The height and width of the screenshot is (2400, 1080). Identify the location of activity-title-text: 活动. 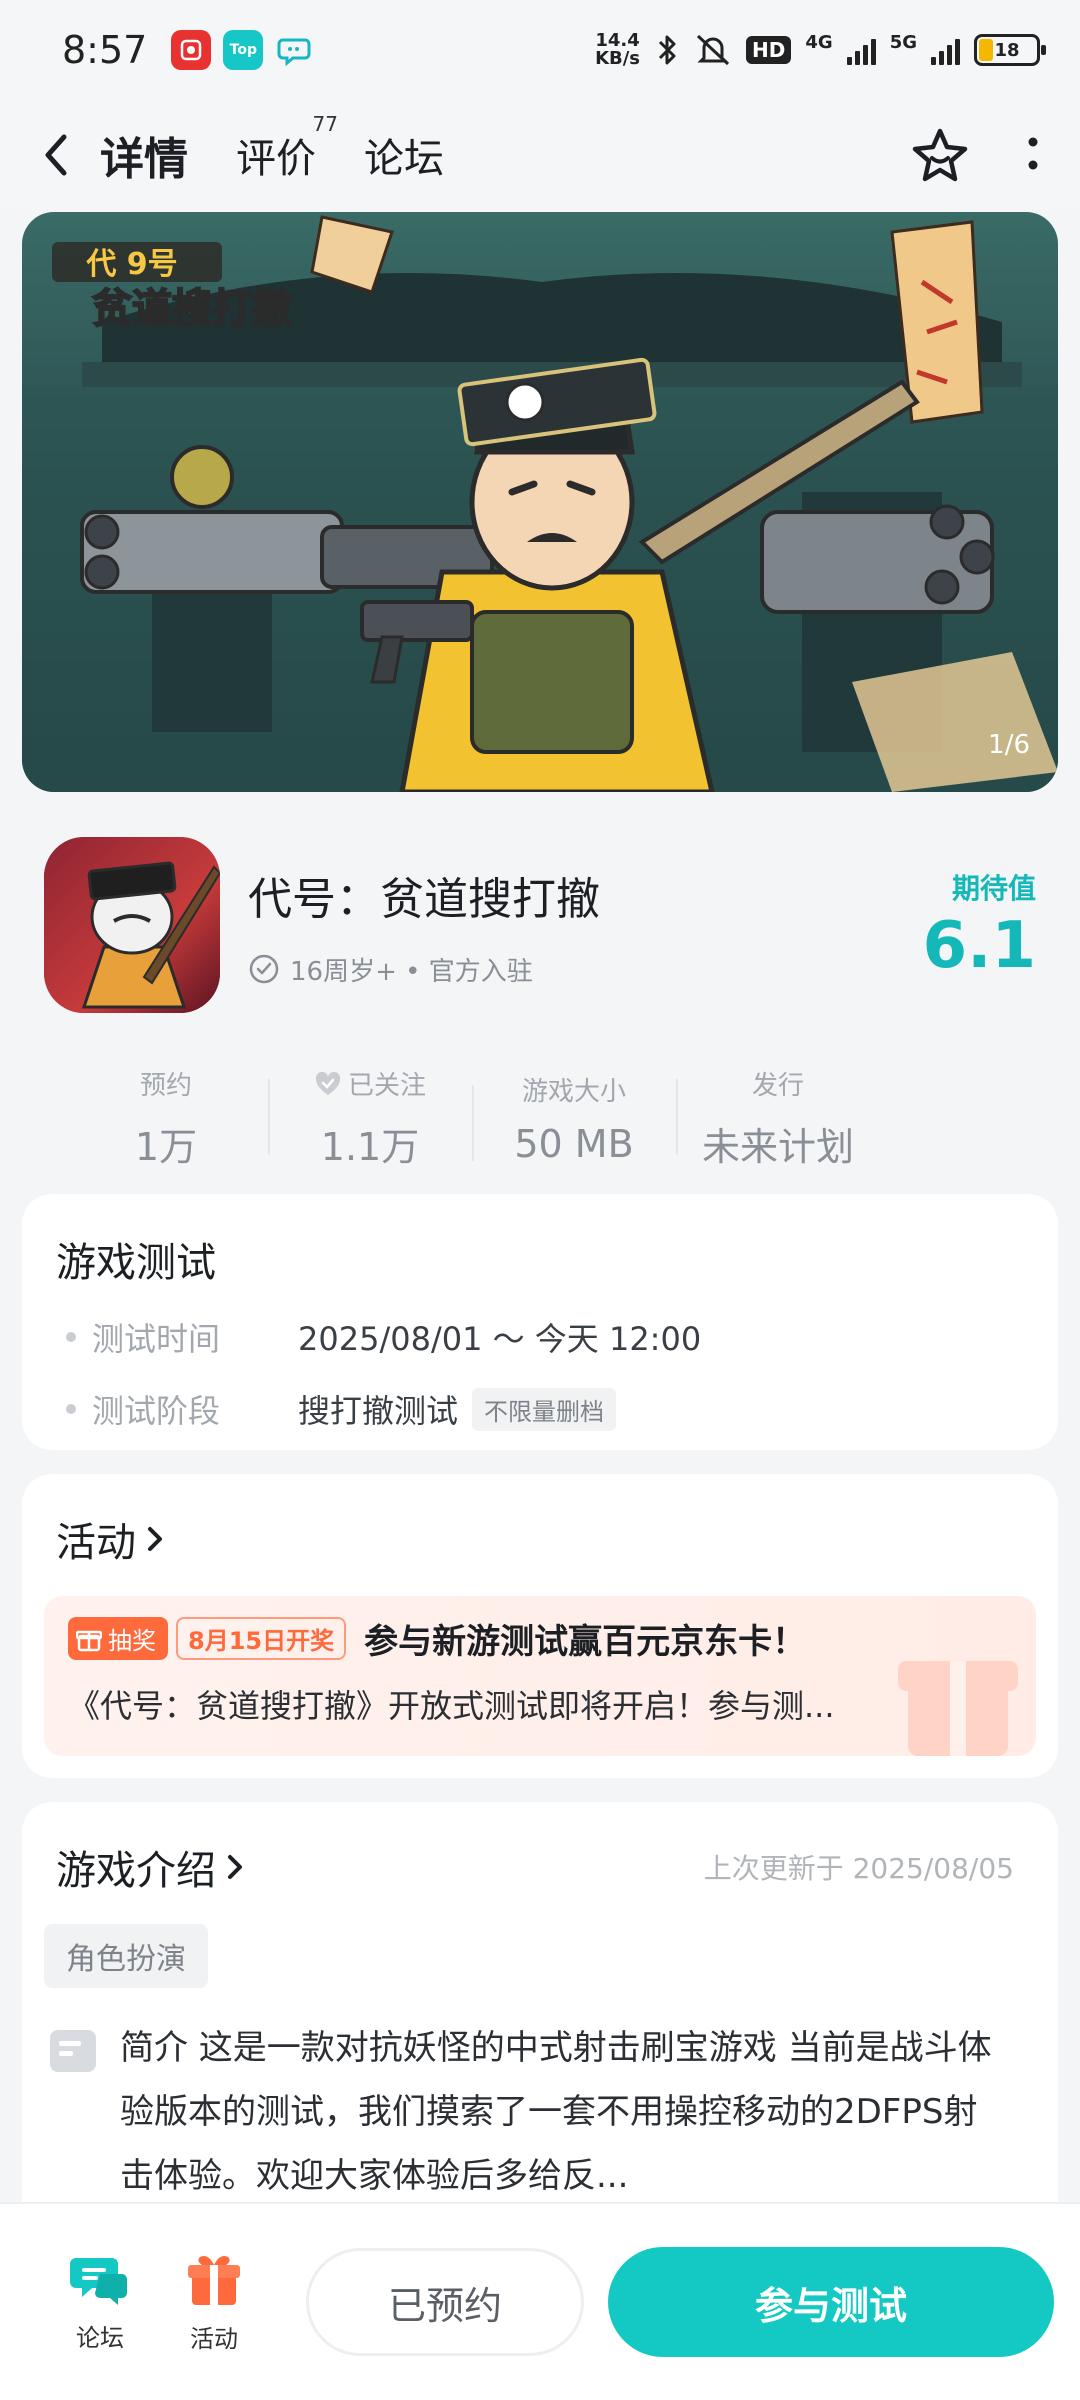
(96, 1543).